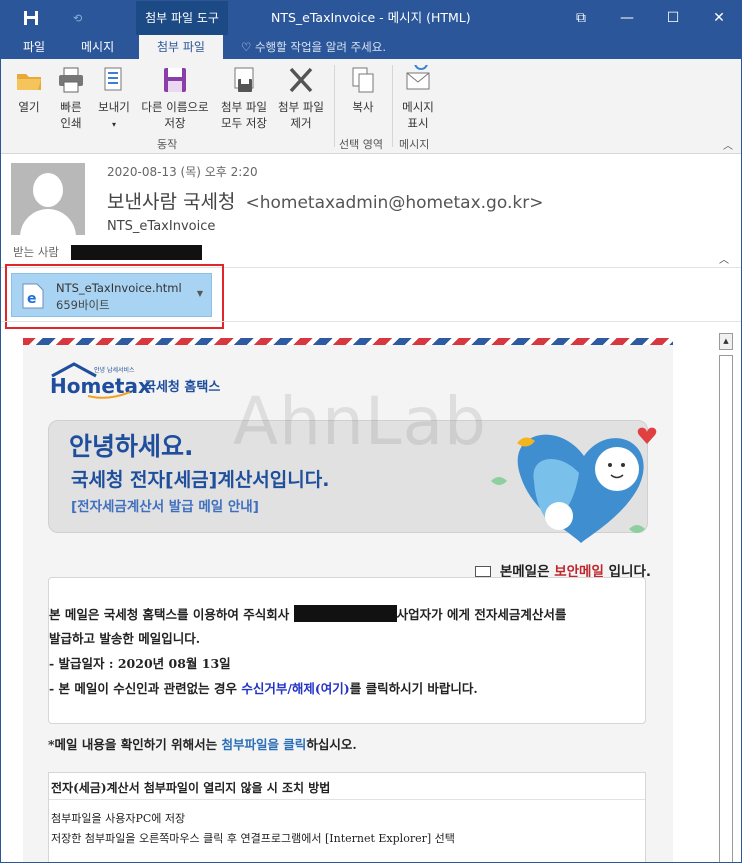 This screenshot has width=742, height=863. I want to click on save-as-label-1: 다른 이름으로, so click(175, 107).